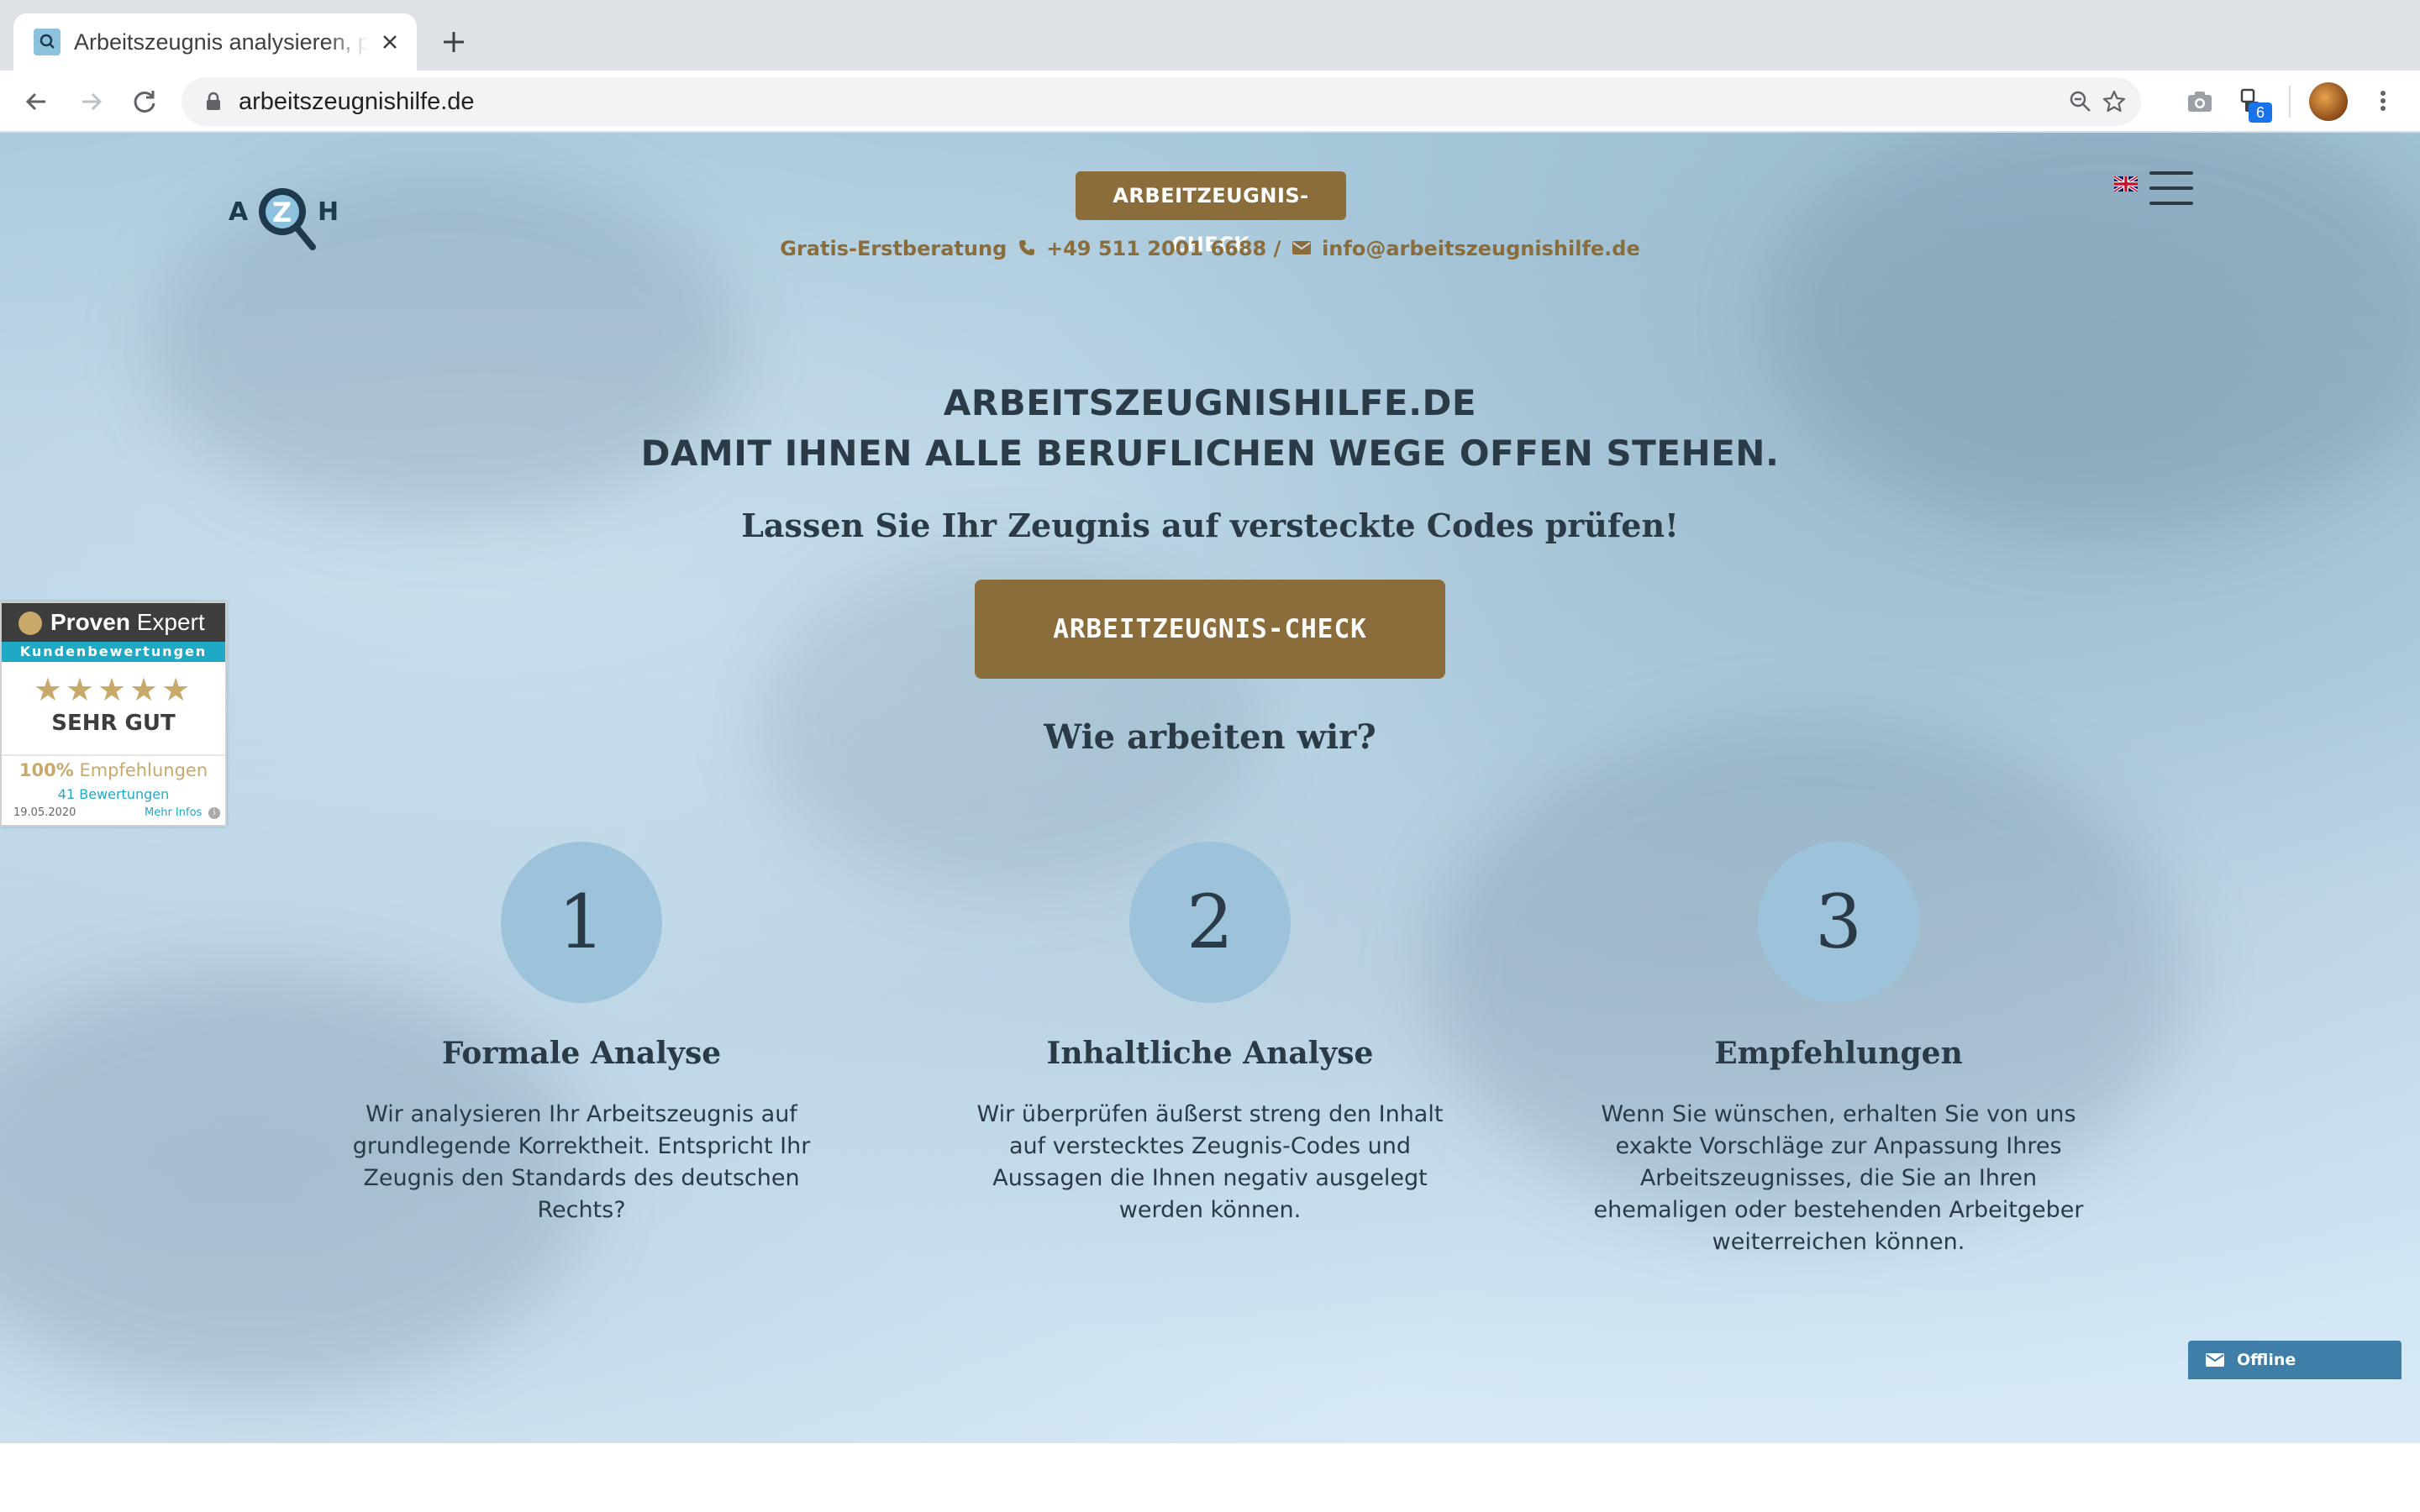 This screenshot has height=1512, width=2420. I want to click on provenexpert-date: 19.05.2020, so click(44, 812).